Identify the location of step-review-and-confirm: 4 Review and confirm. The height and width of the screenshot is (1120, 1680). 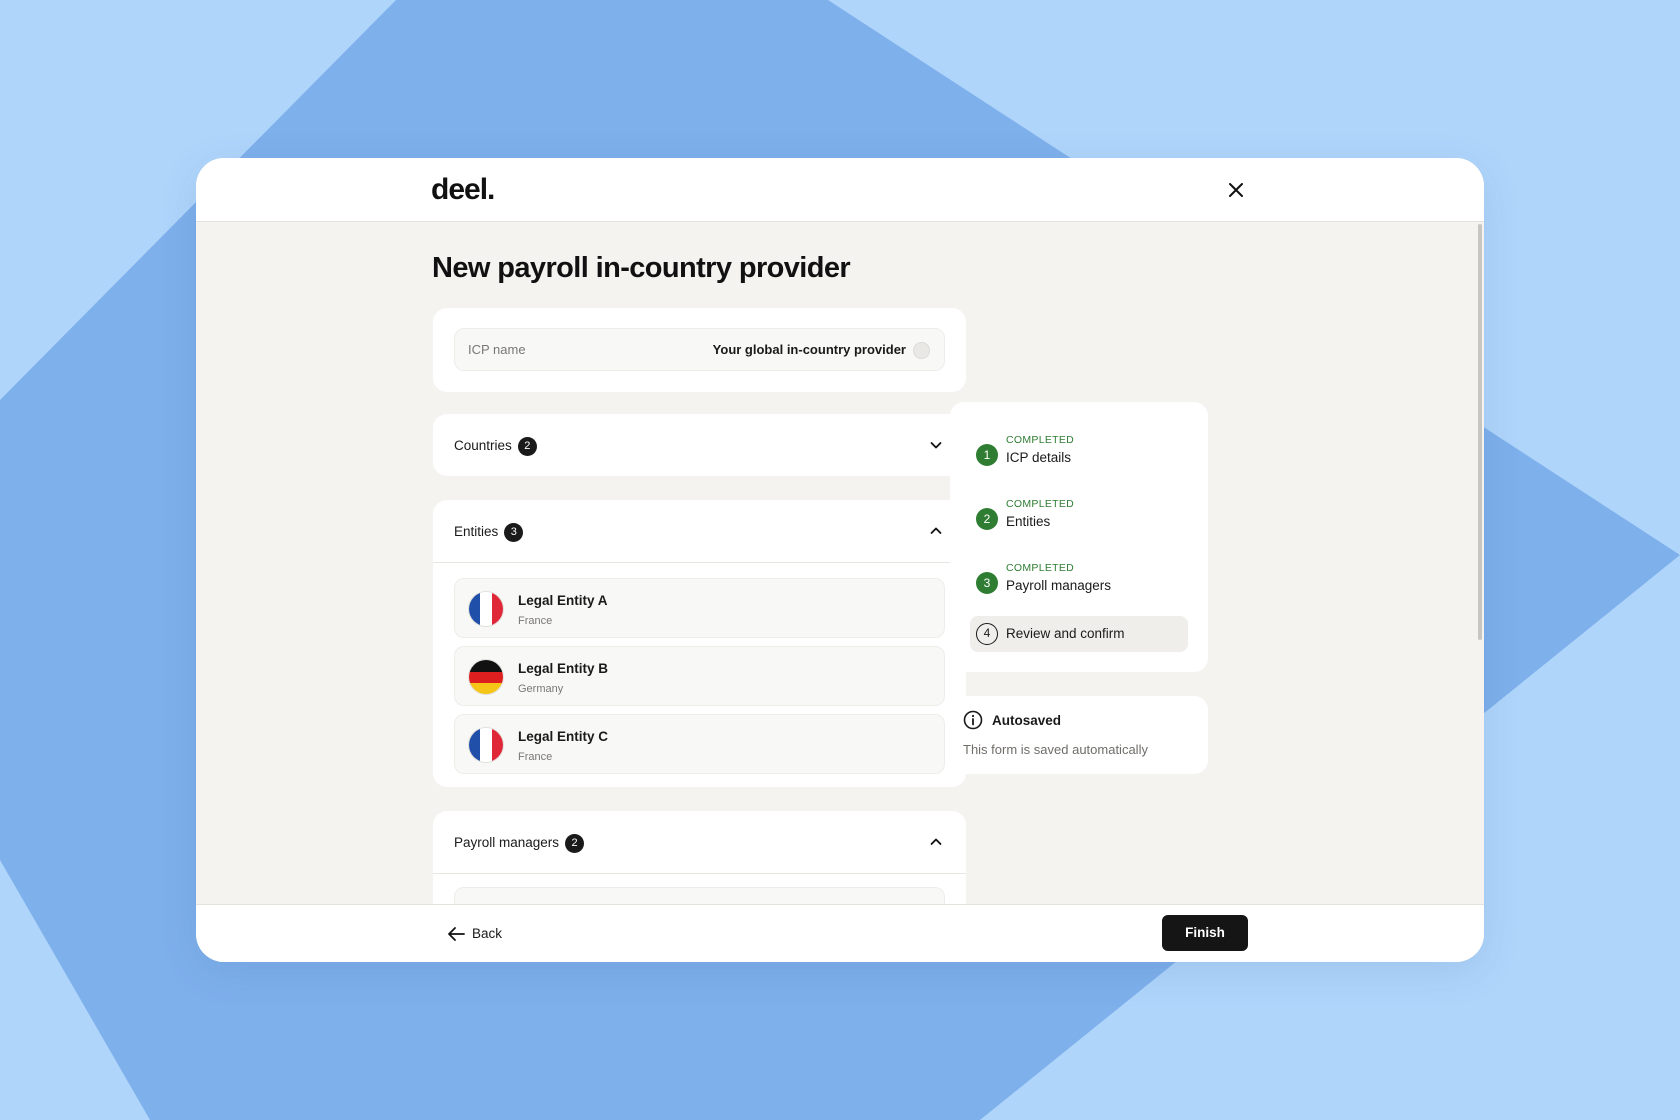
(1079, 634).